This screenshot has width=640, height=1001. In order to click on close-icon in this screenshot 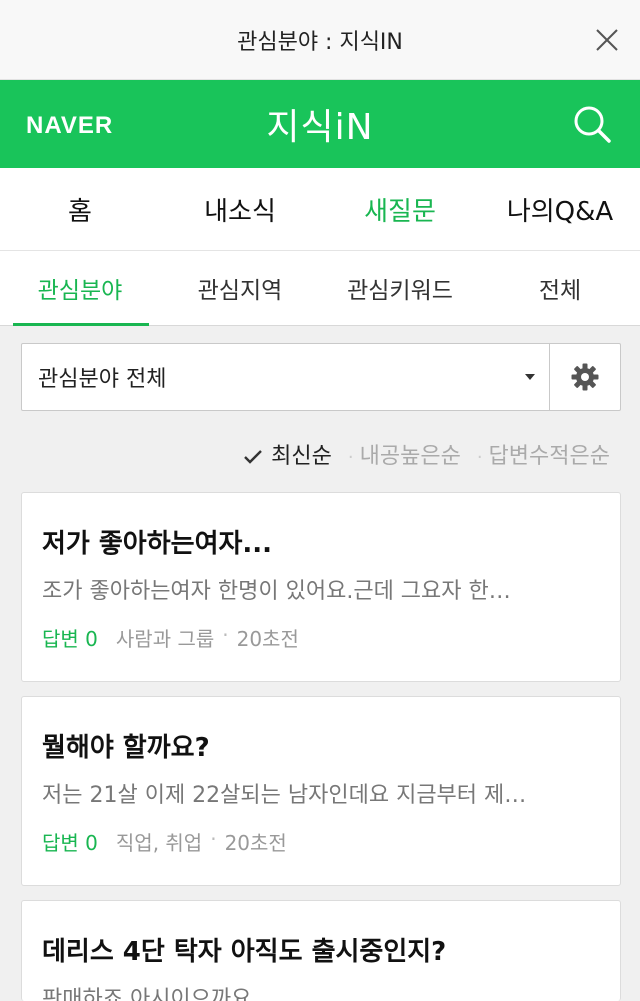, I will do `click(607, 40)`.